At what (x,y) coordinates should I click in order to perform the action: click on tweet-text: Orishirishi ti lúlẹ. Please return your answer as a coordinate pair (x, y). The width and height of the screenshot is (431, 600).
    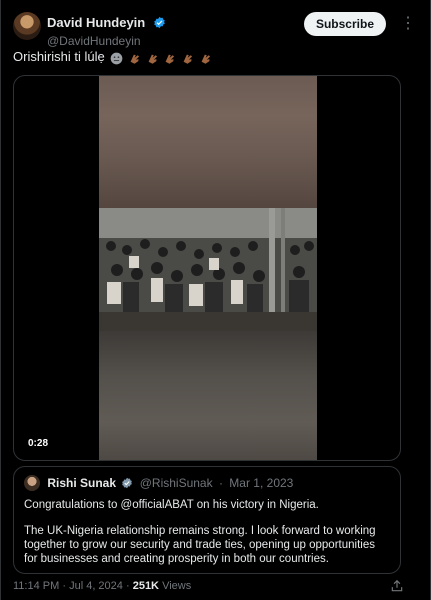
    Looking at the image, I should click on (113, 57).